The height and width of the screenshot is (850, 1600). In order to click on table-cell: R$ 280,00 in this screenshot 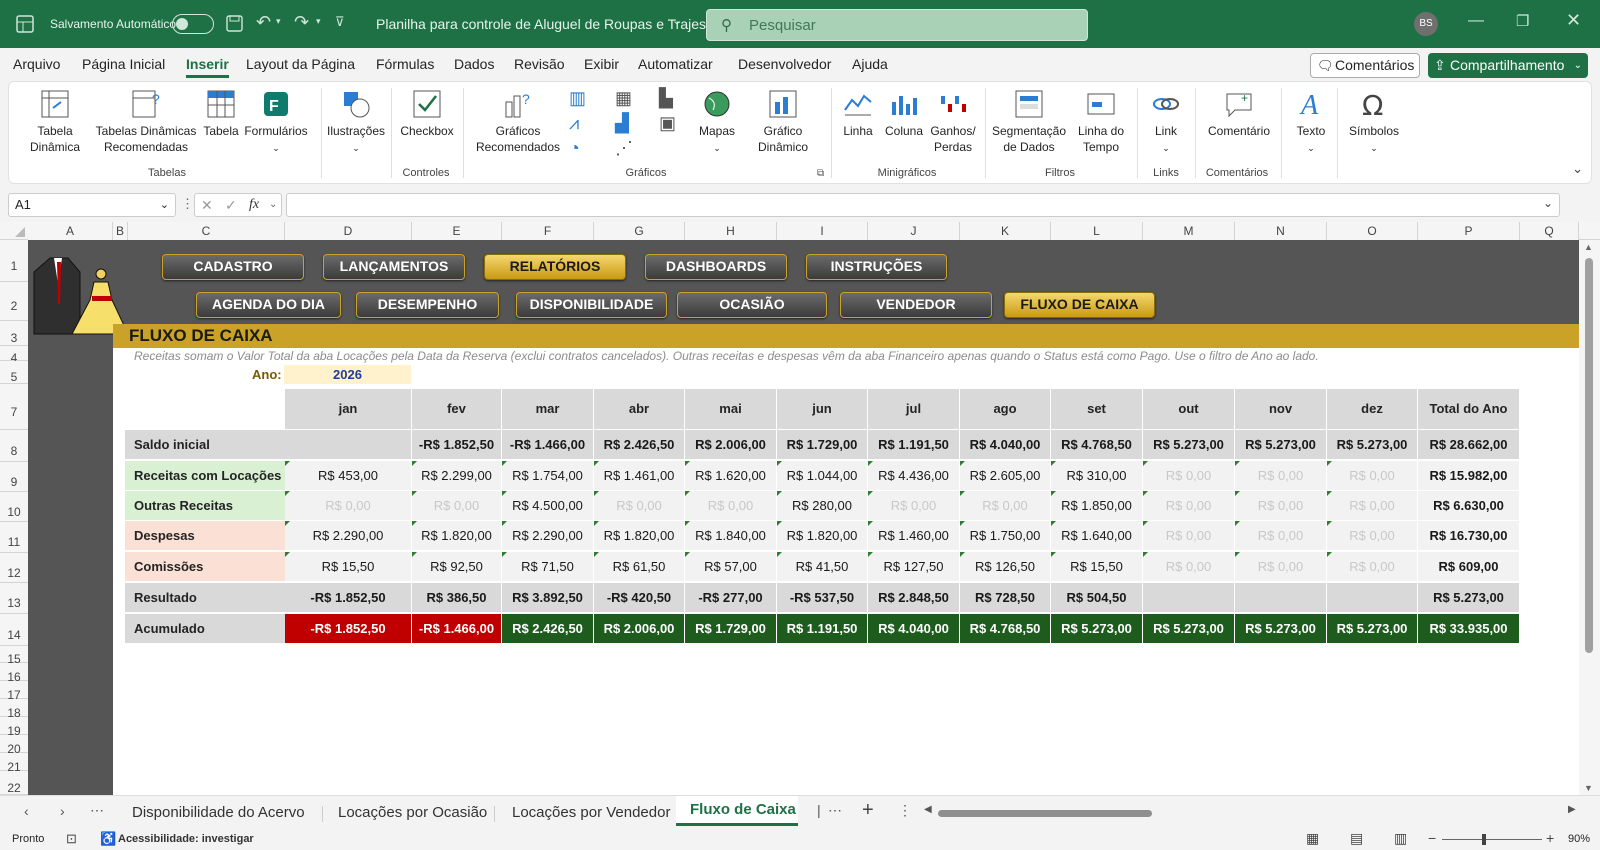, I will do `click(822, 506)`.